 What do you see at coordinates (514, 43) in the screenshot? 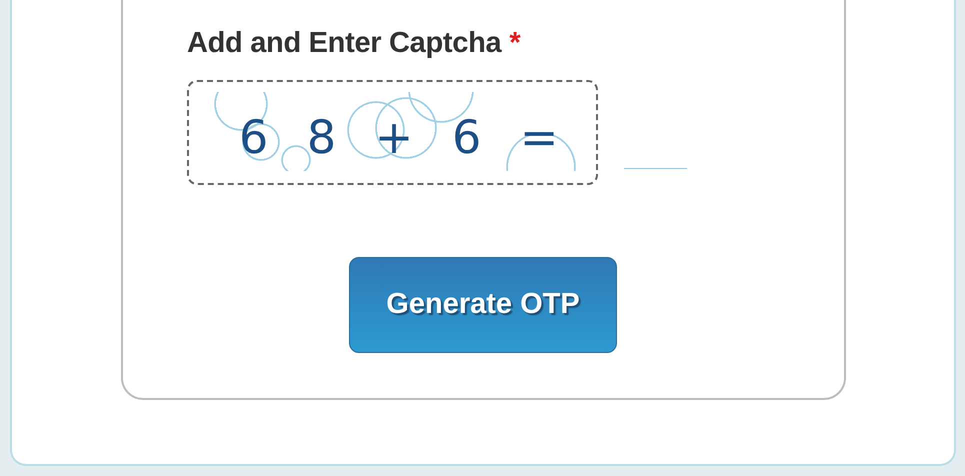
I see `required-mark: *` at bounding box center [514, 43].